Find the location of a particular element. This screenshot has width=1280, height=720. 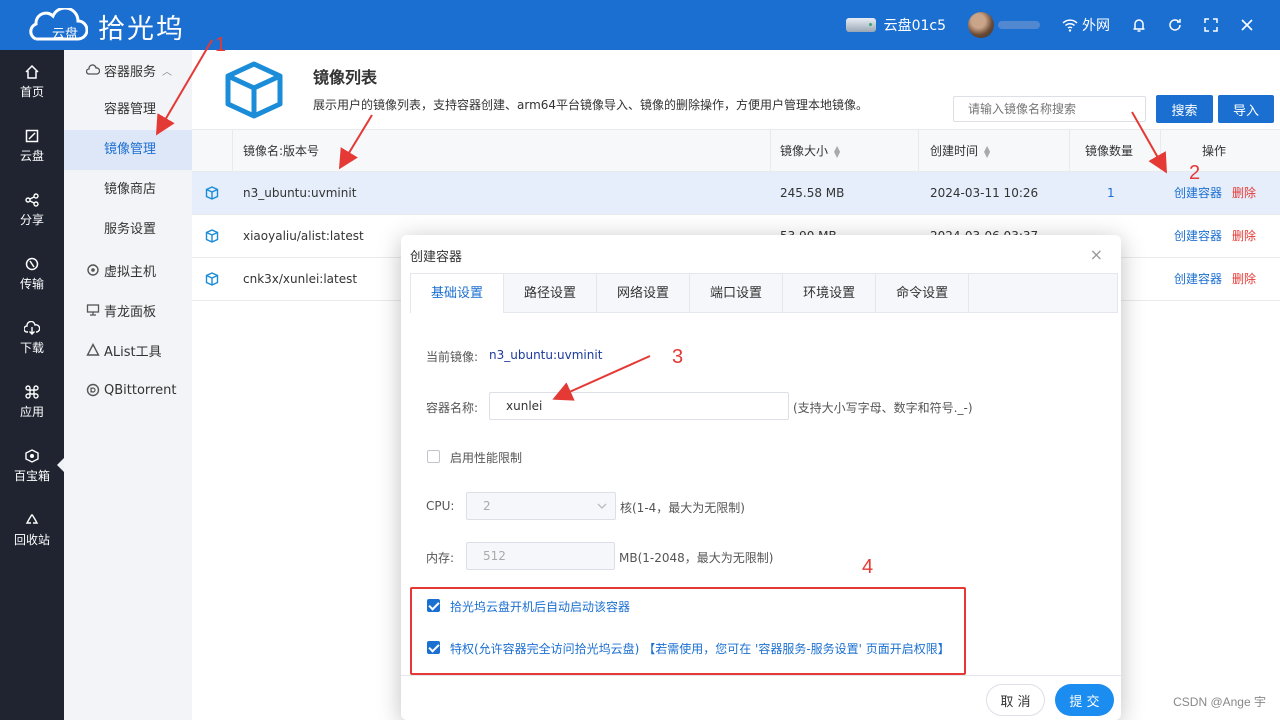

nav-item-transfer: 传输 is located at coordinates (32, 274).